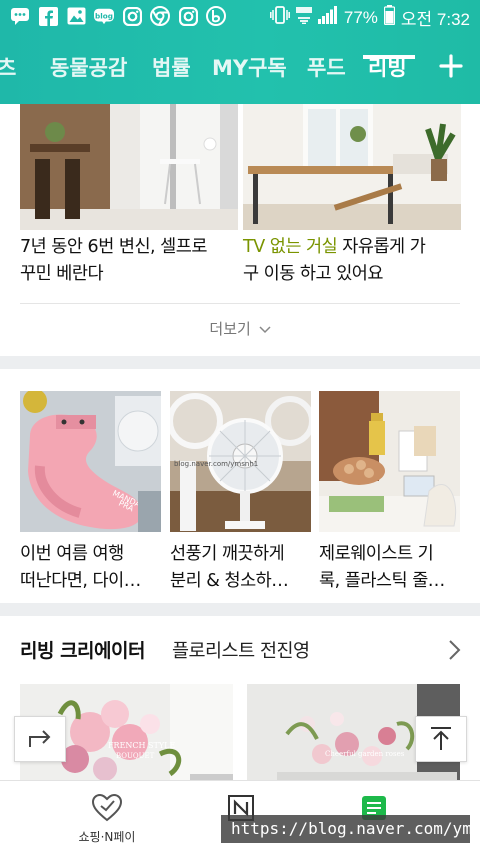 The width and height of the screenshot is (480, 853). What do you see at coordinates (435, 19) in the screenshot?
I see `clock: 오전 7:32` at bounding box center [435, 19].